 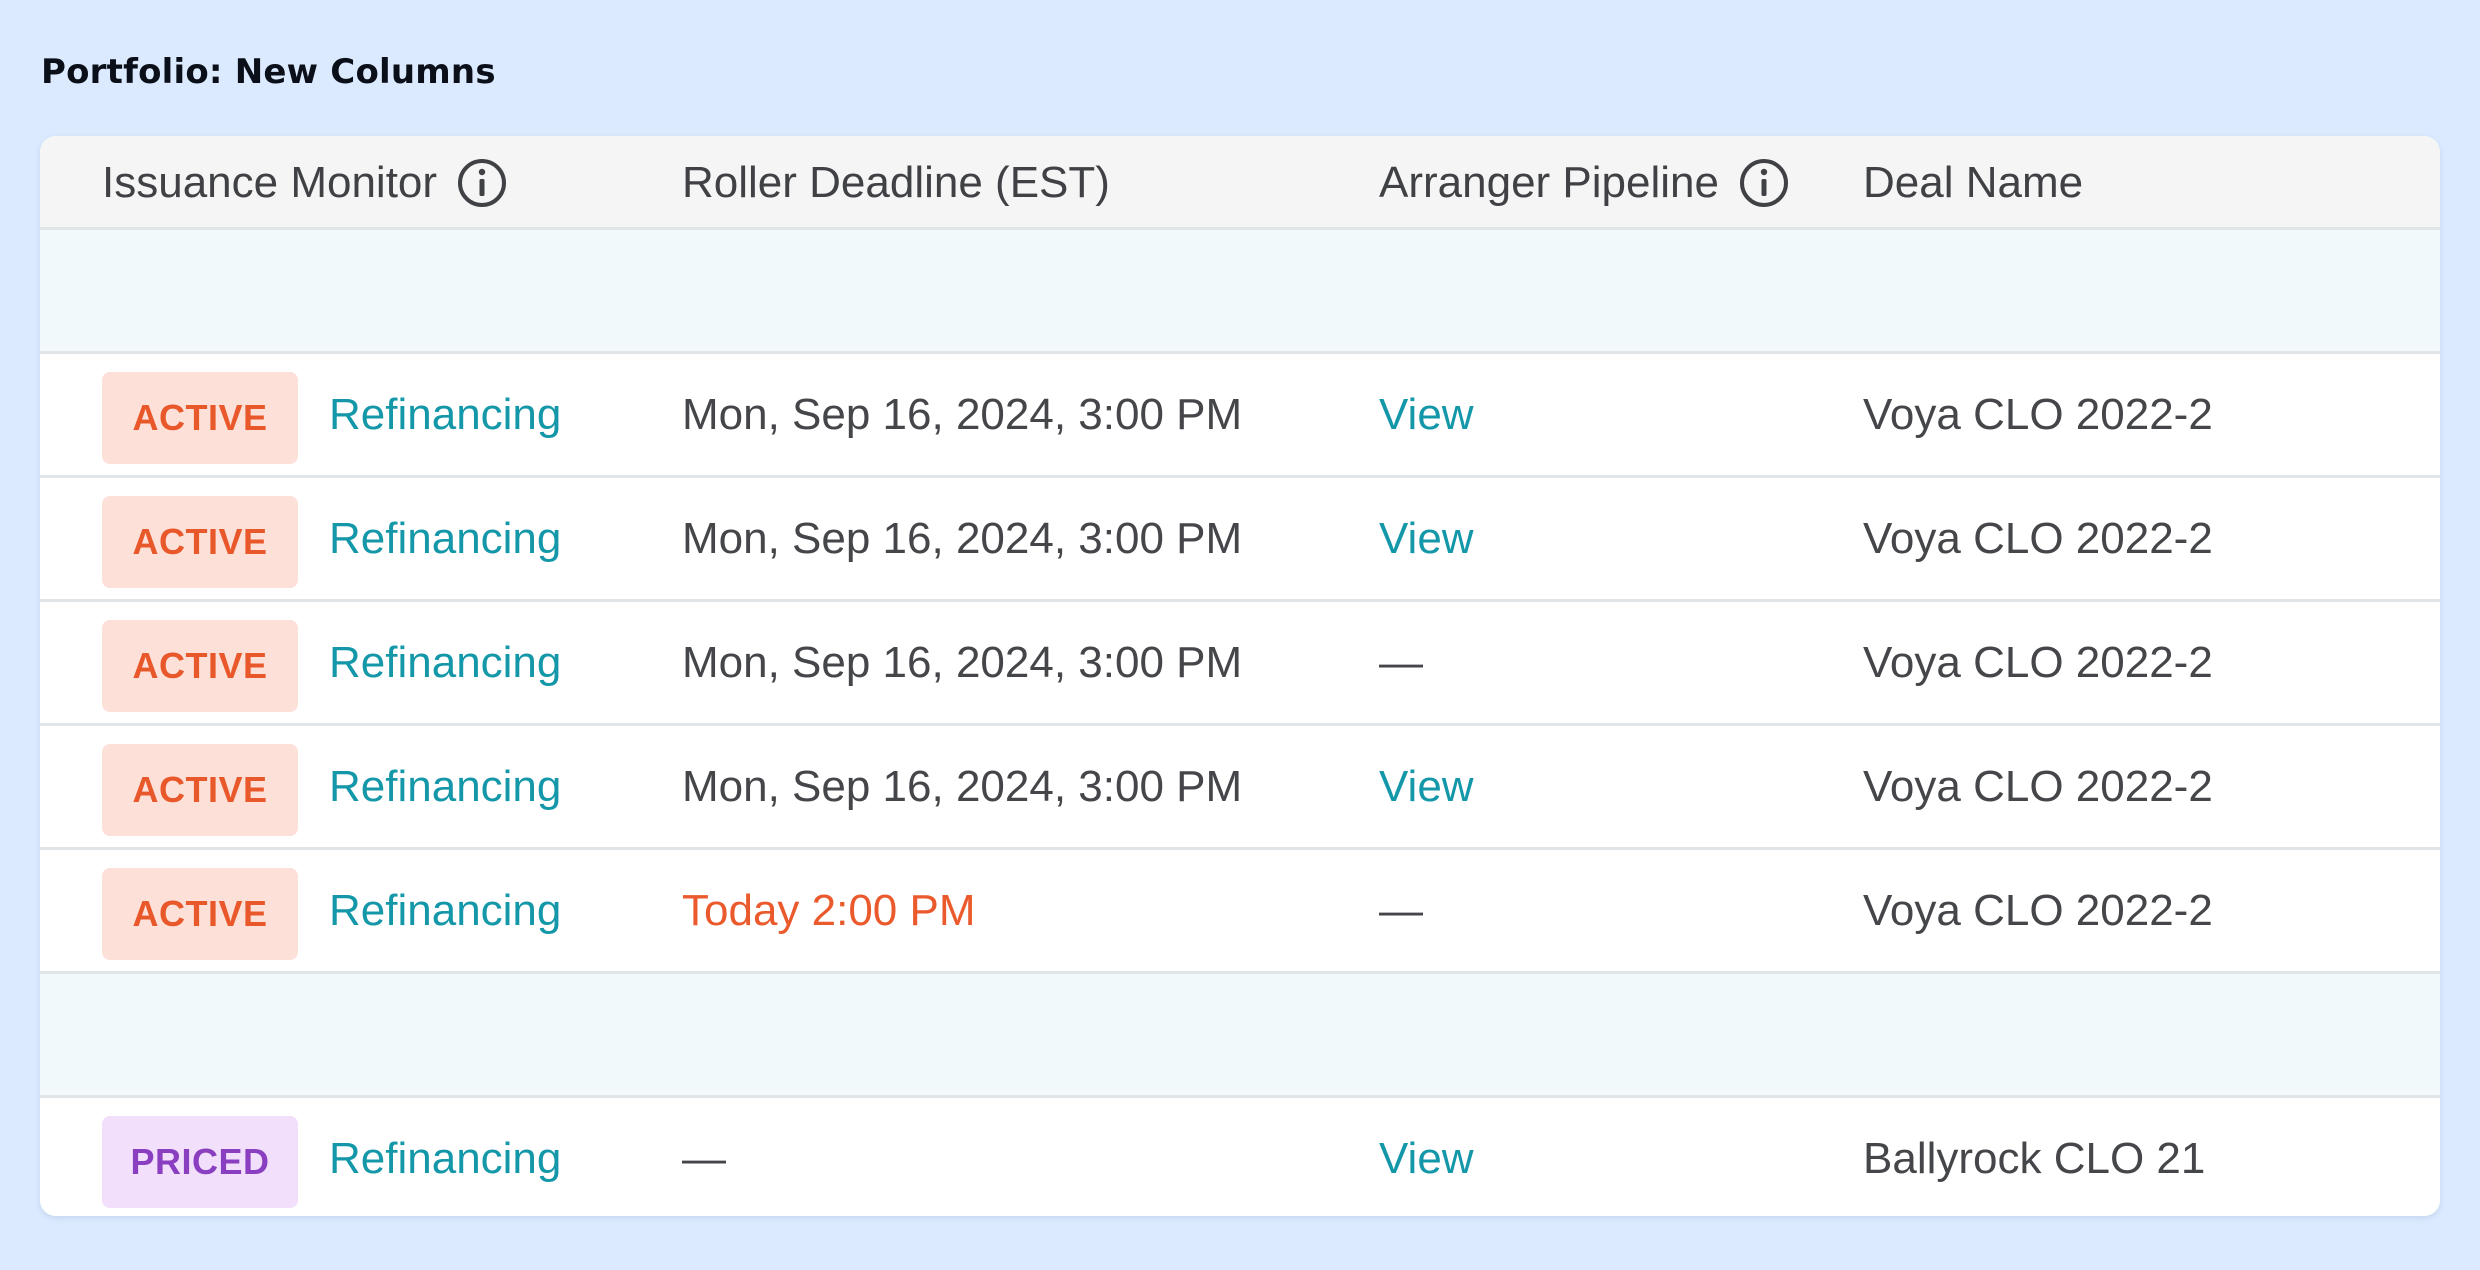 I want to click on status-badge: PRICED, so click(x=200, y=1162).